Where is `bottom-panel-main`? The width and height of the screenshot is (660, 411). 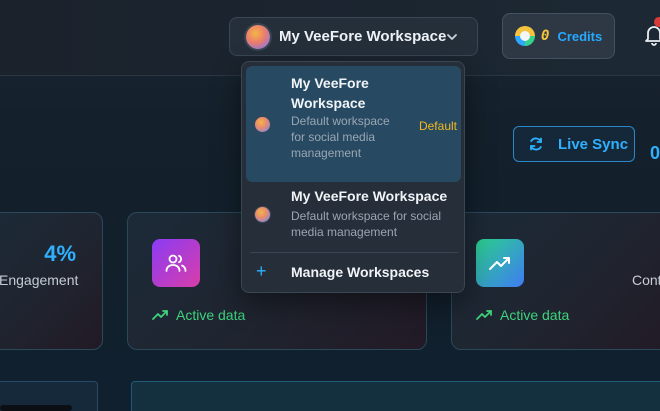 bottom-panel-main is located at coordinates (395, 396).